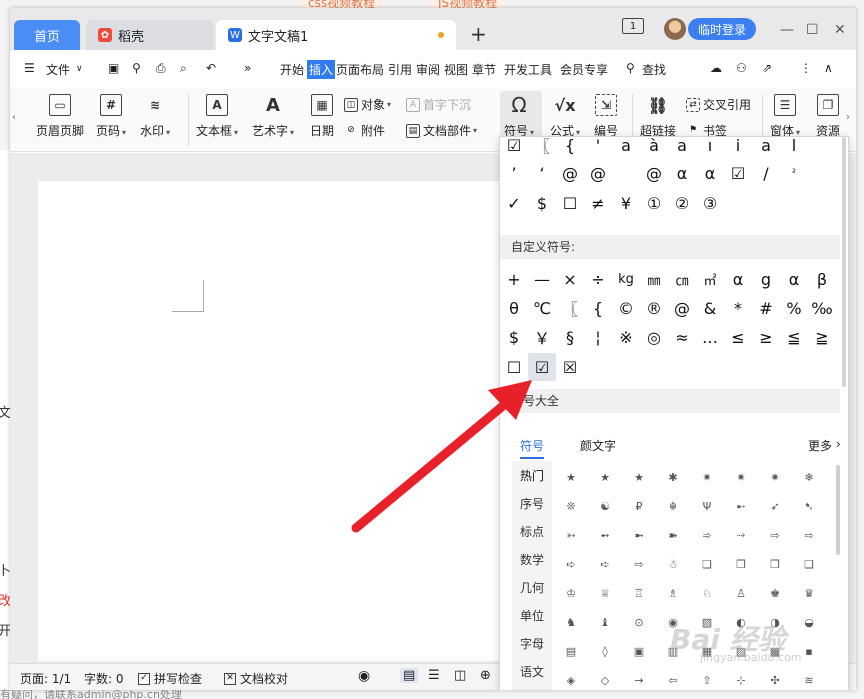  What do you see at coordinates (741, 564) in the screenshot?
I see `library-symbol-cell: ❐` at bounding box center [741, 564].